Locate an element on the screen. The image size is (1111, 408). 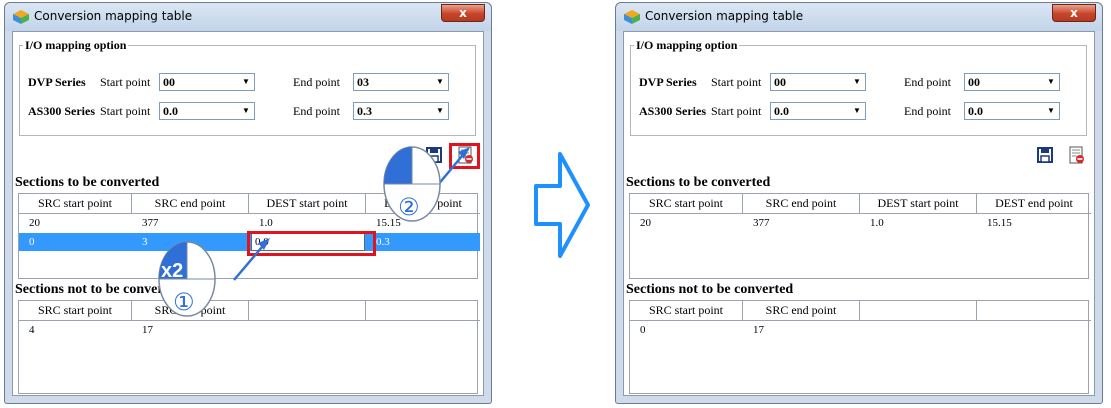
sections-not-to-convert-table: SRC start point SRC end point 0 17 is located at coordinates (860, 347).